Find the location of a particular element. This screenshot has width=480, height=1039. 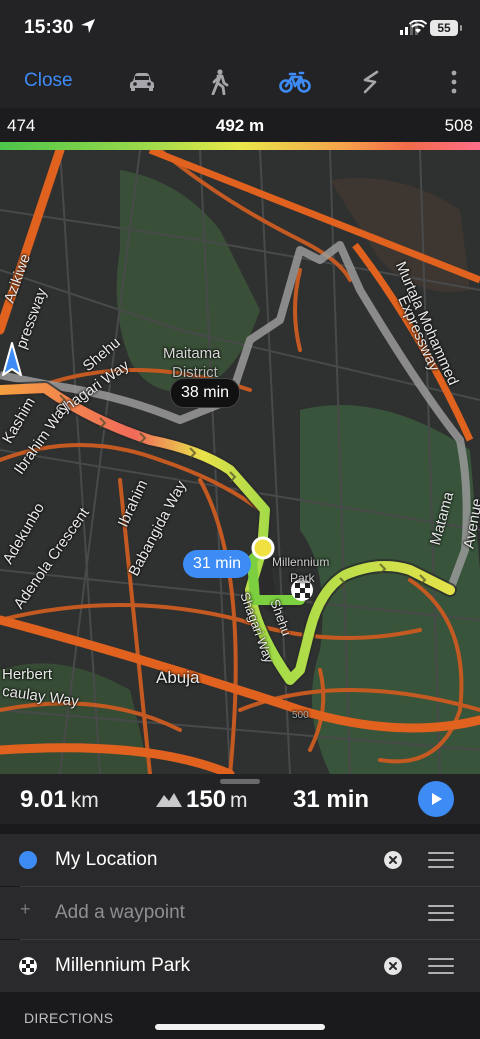

mode-route-button is located at coordinates (371, 82).